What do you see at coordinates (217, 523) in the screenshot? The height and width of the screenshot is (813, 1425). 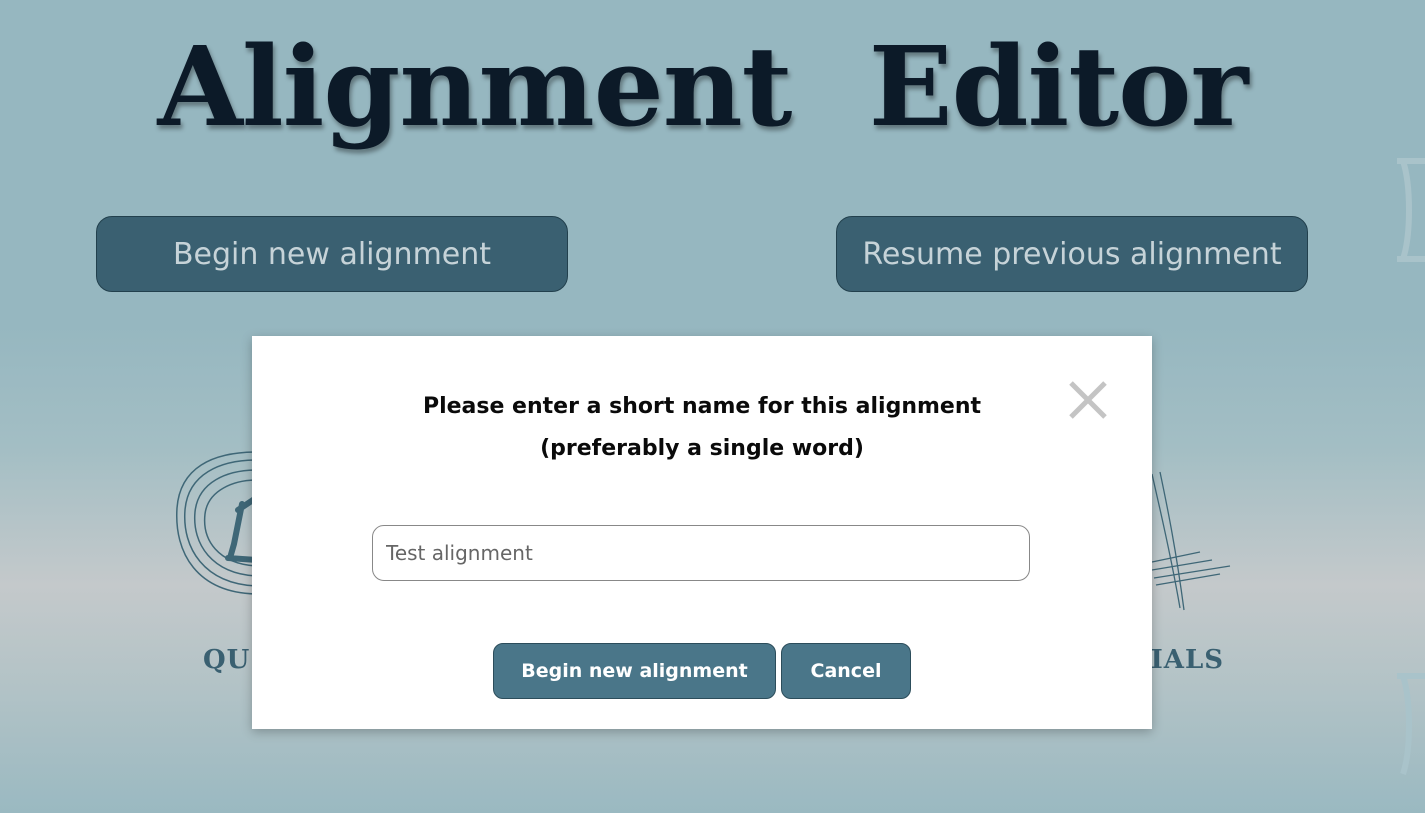 I see `quick-start-illustration` at bounding box center [217, 523].